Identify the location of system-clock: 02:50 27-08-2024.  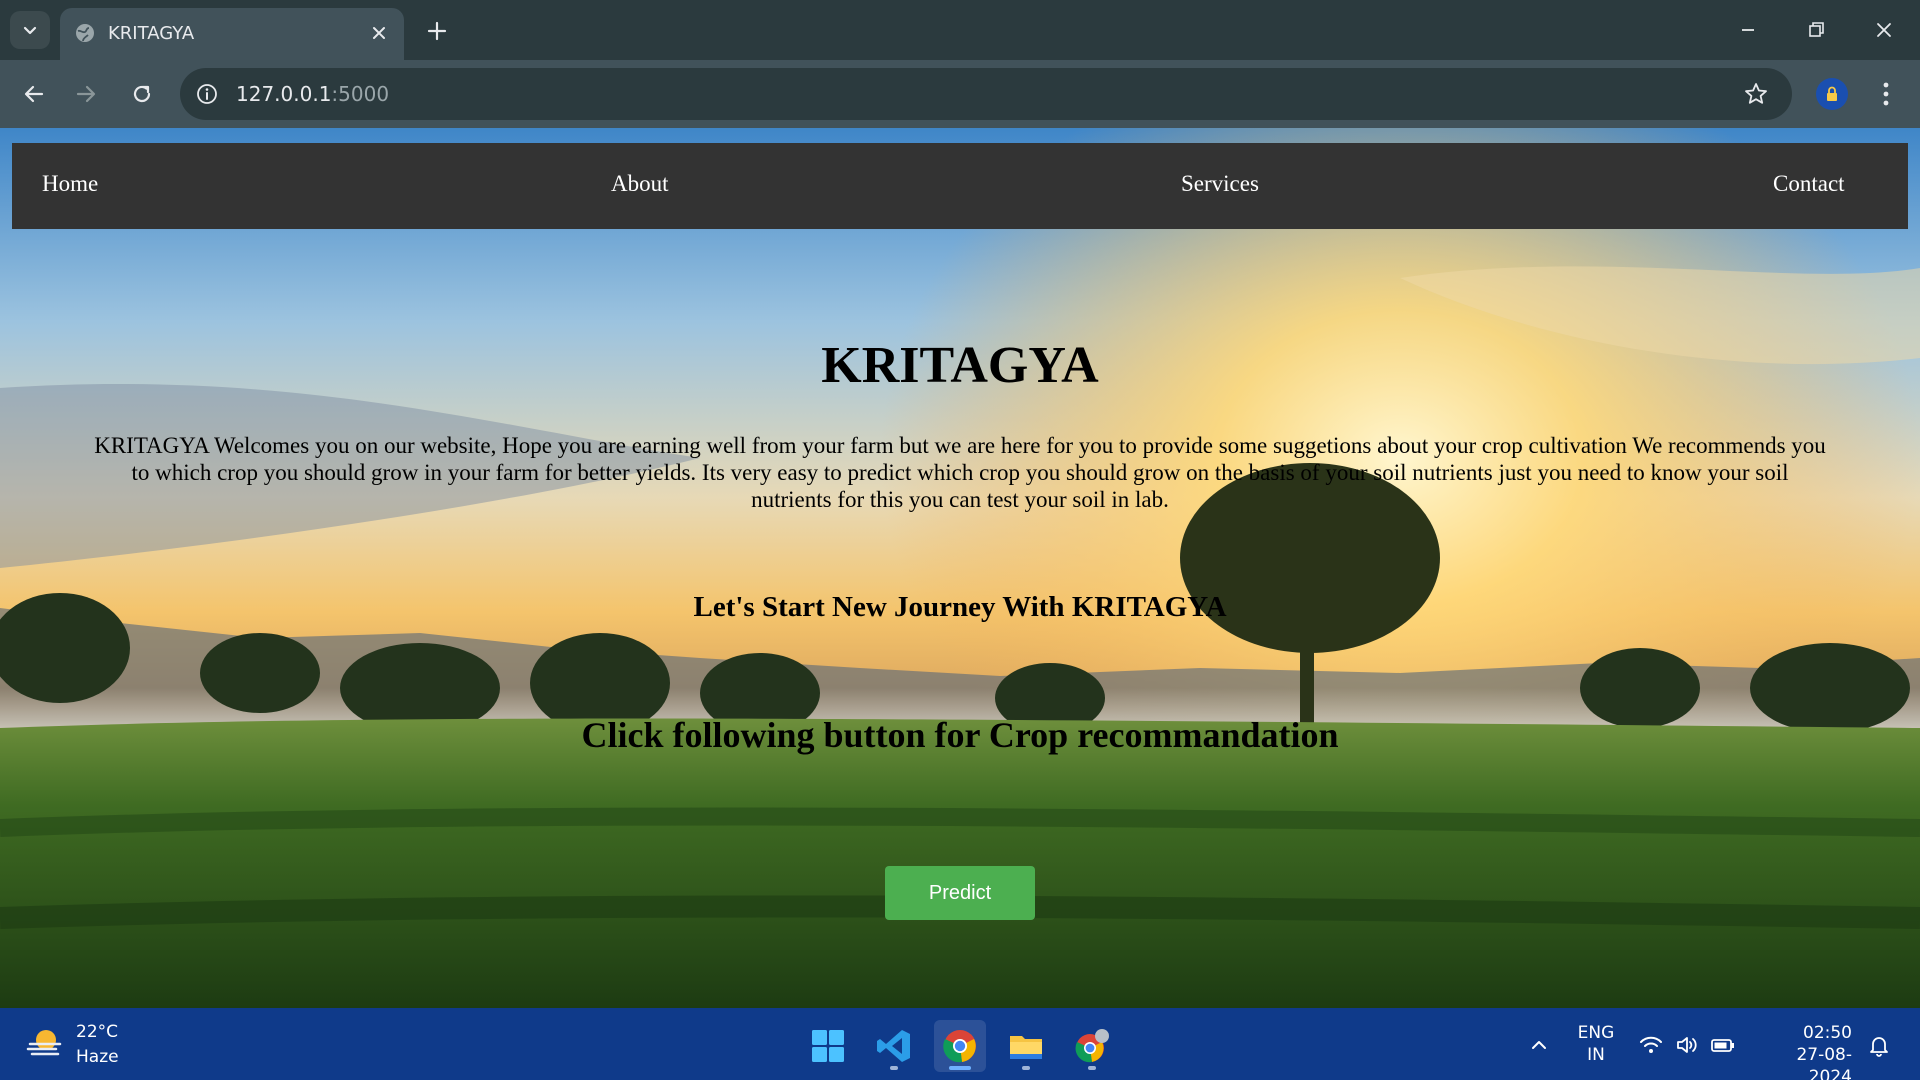
(1804, 1051).